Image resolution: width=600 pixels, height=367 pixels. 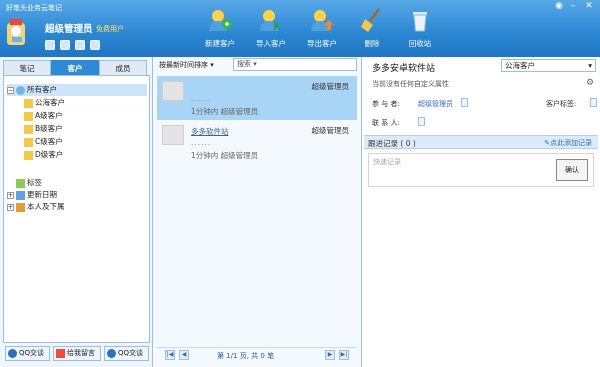 I want to click on customer-card: 多多软件站 超级管理员 ...... 1分钟内 超级管理员, so click(x=257, y=142).